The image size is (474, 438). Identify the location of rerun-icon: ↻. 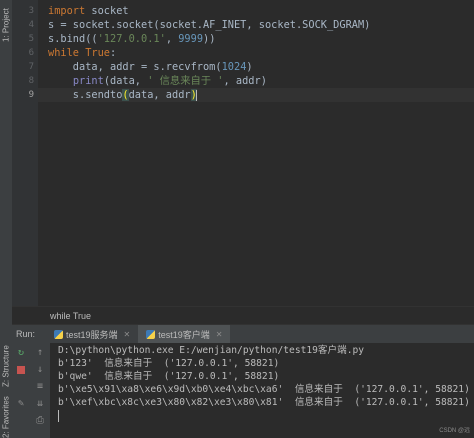
(21, 353).